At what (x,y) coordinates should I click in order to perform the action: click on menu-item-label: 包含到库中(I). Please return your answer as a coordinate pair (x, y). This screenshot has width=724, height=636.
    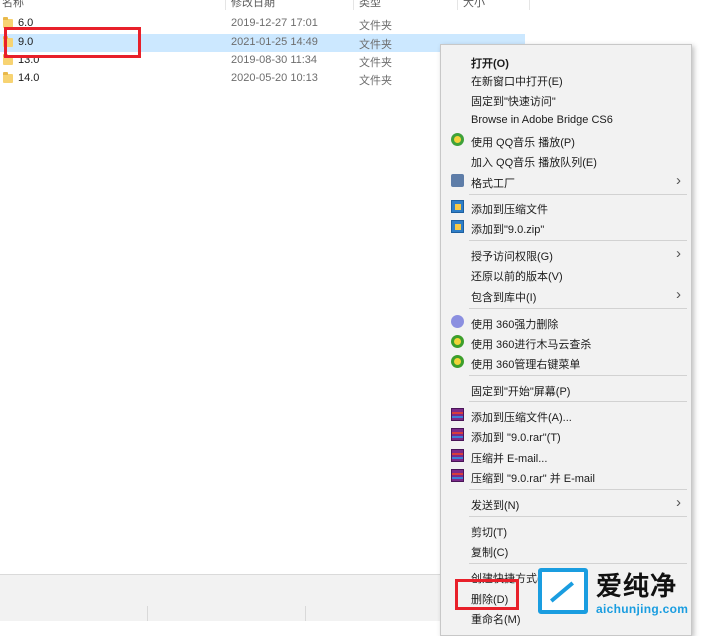
    Looking at the image, I should click on (504, 298).